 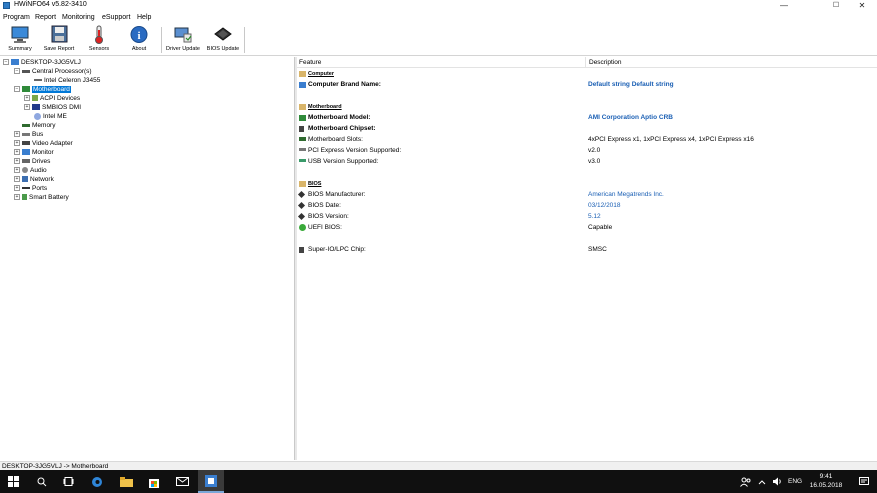 What do you see at coordinates (34, 152) in the screenshot?
I see `tree-item-monitor: + Monitor` at bounding box center [34, 152].